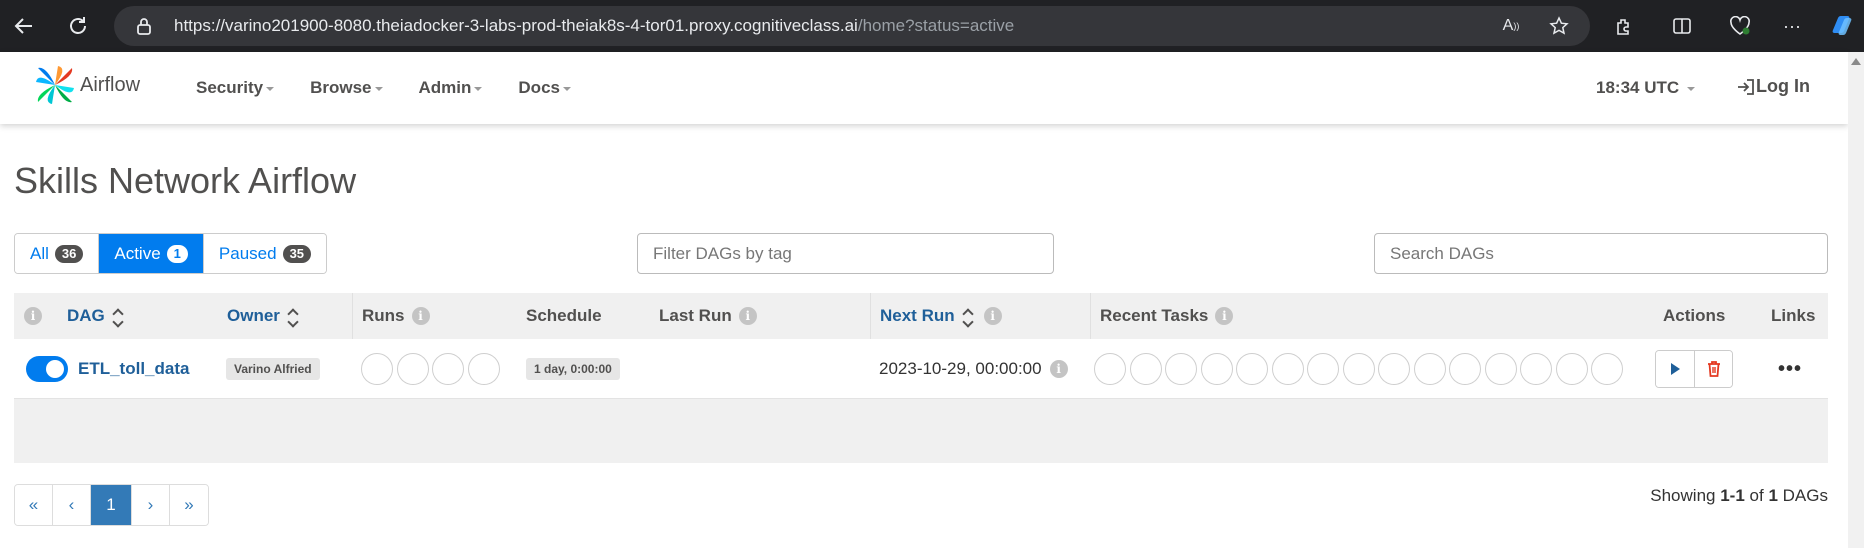 This screenshot has height=548, width=1864. I want to click on menu-admin: Admin, so click(451, 88).